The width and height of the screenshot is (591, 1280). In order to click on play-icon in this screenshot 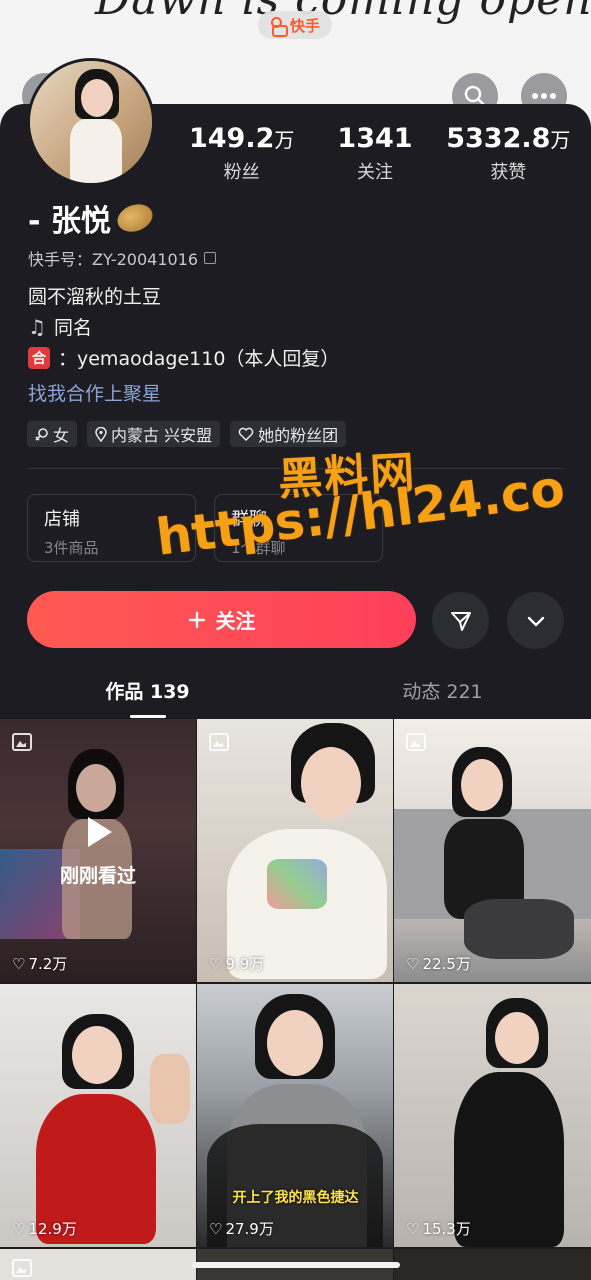, I will do `click(100, 832)`.